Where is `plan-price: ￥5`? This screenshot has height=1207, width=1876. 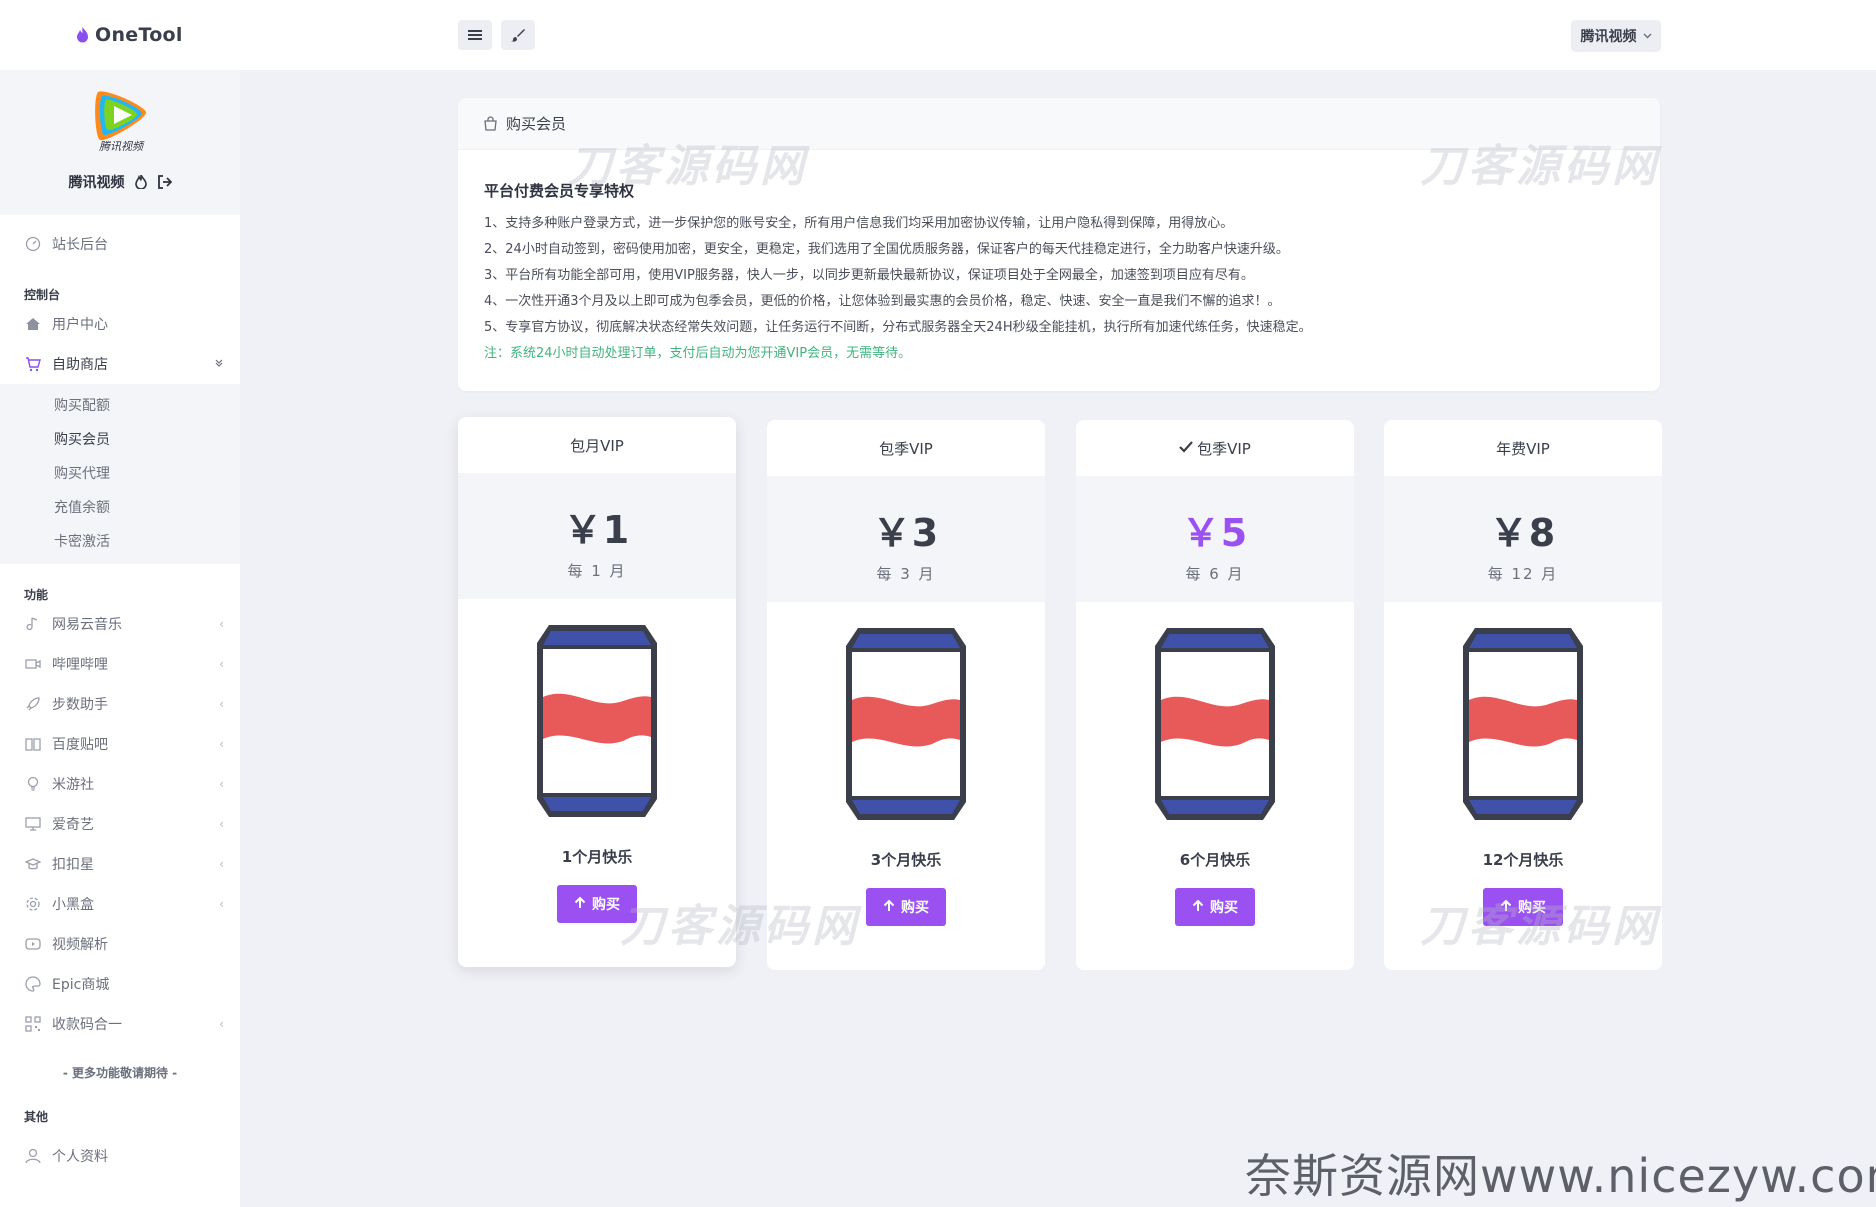
plan-price: ￥5 is located at coordinates (1215, 533).